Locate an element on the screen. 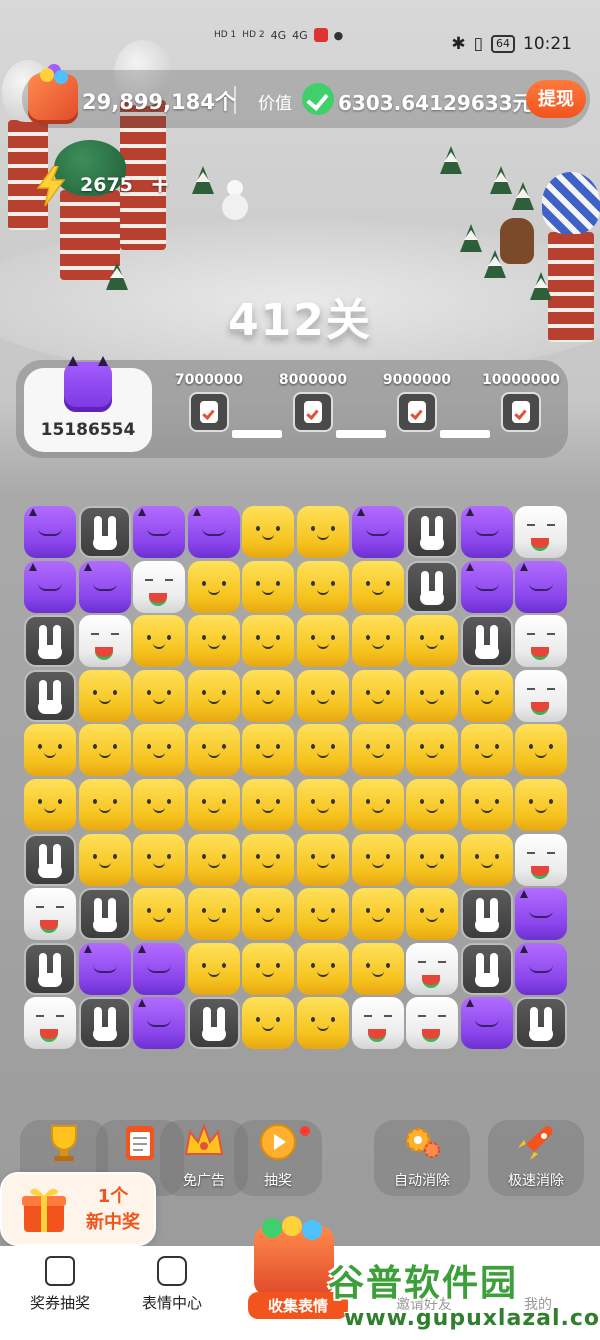 The image size is (600, 1340). withdraw-button: 提现 is located at coordinates (556, 99).